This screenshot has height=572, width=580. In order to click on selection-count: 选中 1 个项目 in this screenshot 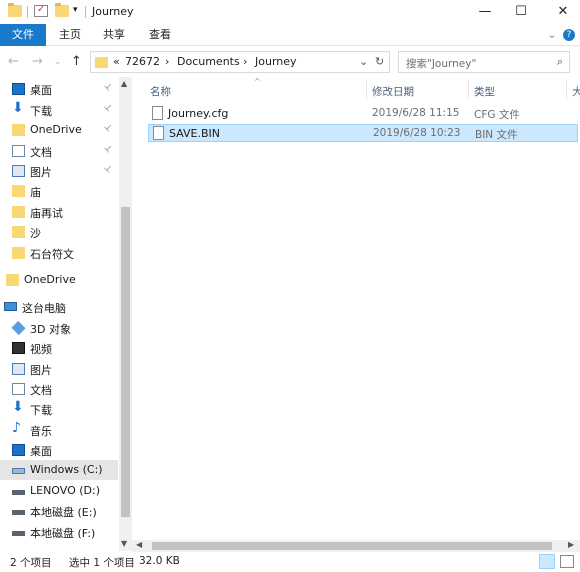, I will do `click(102, 563)`.